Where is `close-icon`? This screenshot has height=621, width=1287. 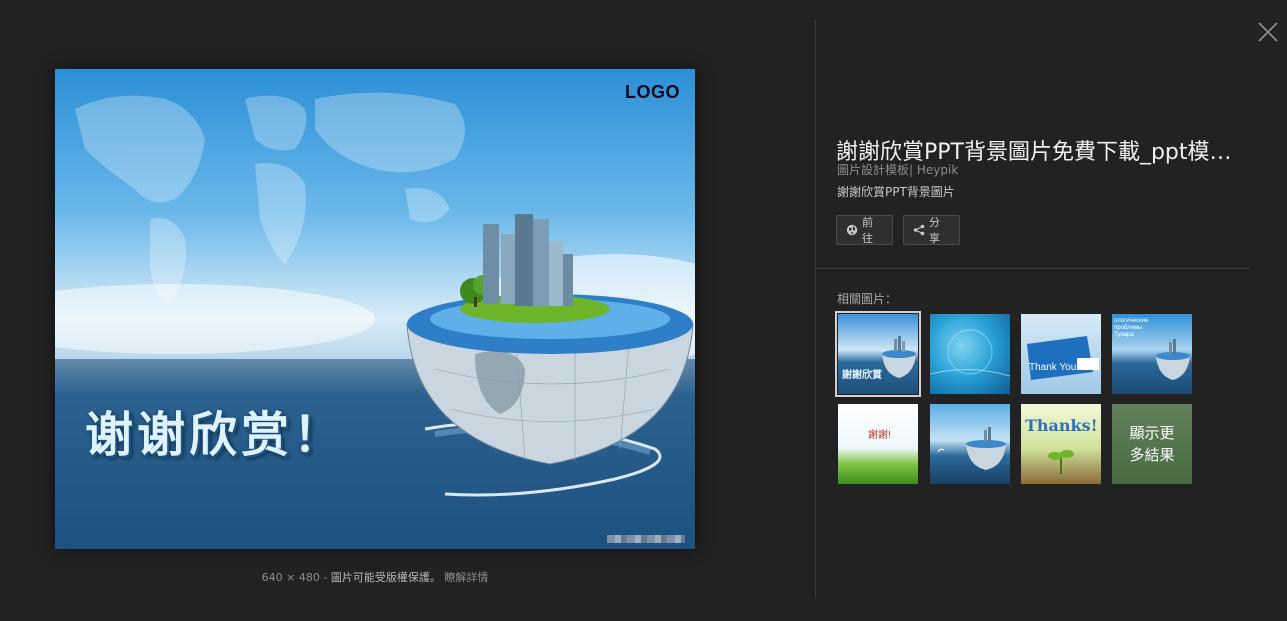
close-icon is located at coordinates (1268, 32).